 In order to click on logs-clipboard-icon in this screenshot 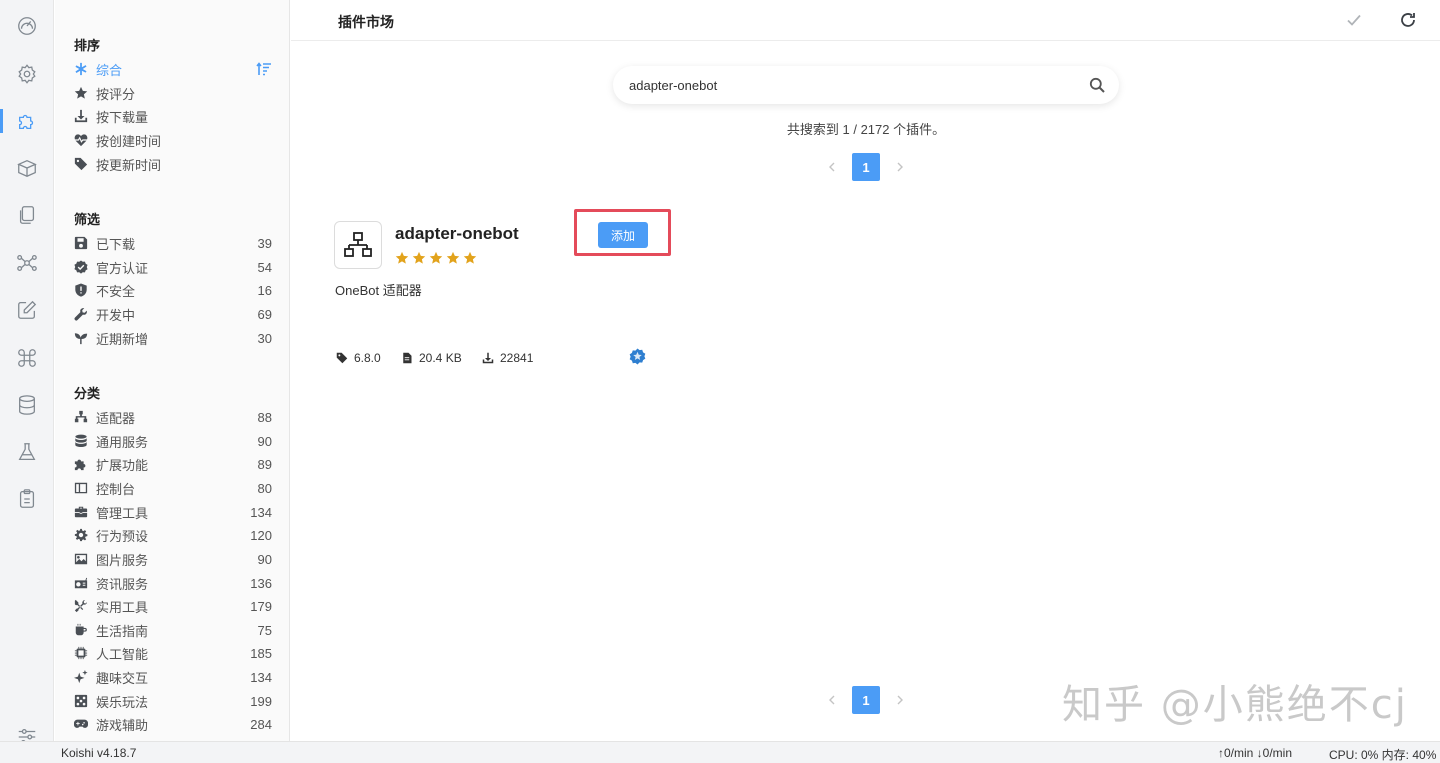, I will do `click(27, 499)`.